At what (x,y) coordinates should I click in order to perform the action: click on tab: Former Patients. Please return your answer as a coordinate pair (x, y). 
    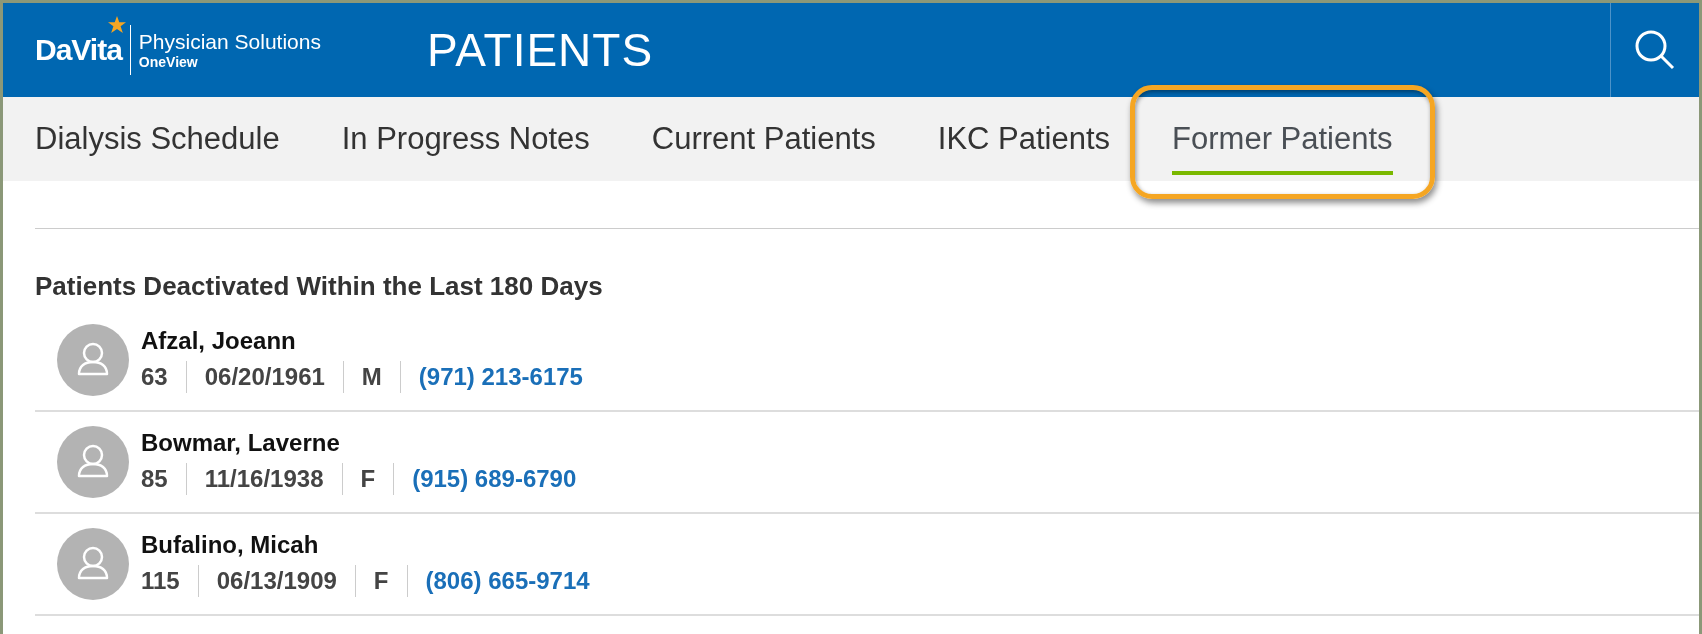
    Looking at the image, I should click on (1282, 139).